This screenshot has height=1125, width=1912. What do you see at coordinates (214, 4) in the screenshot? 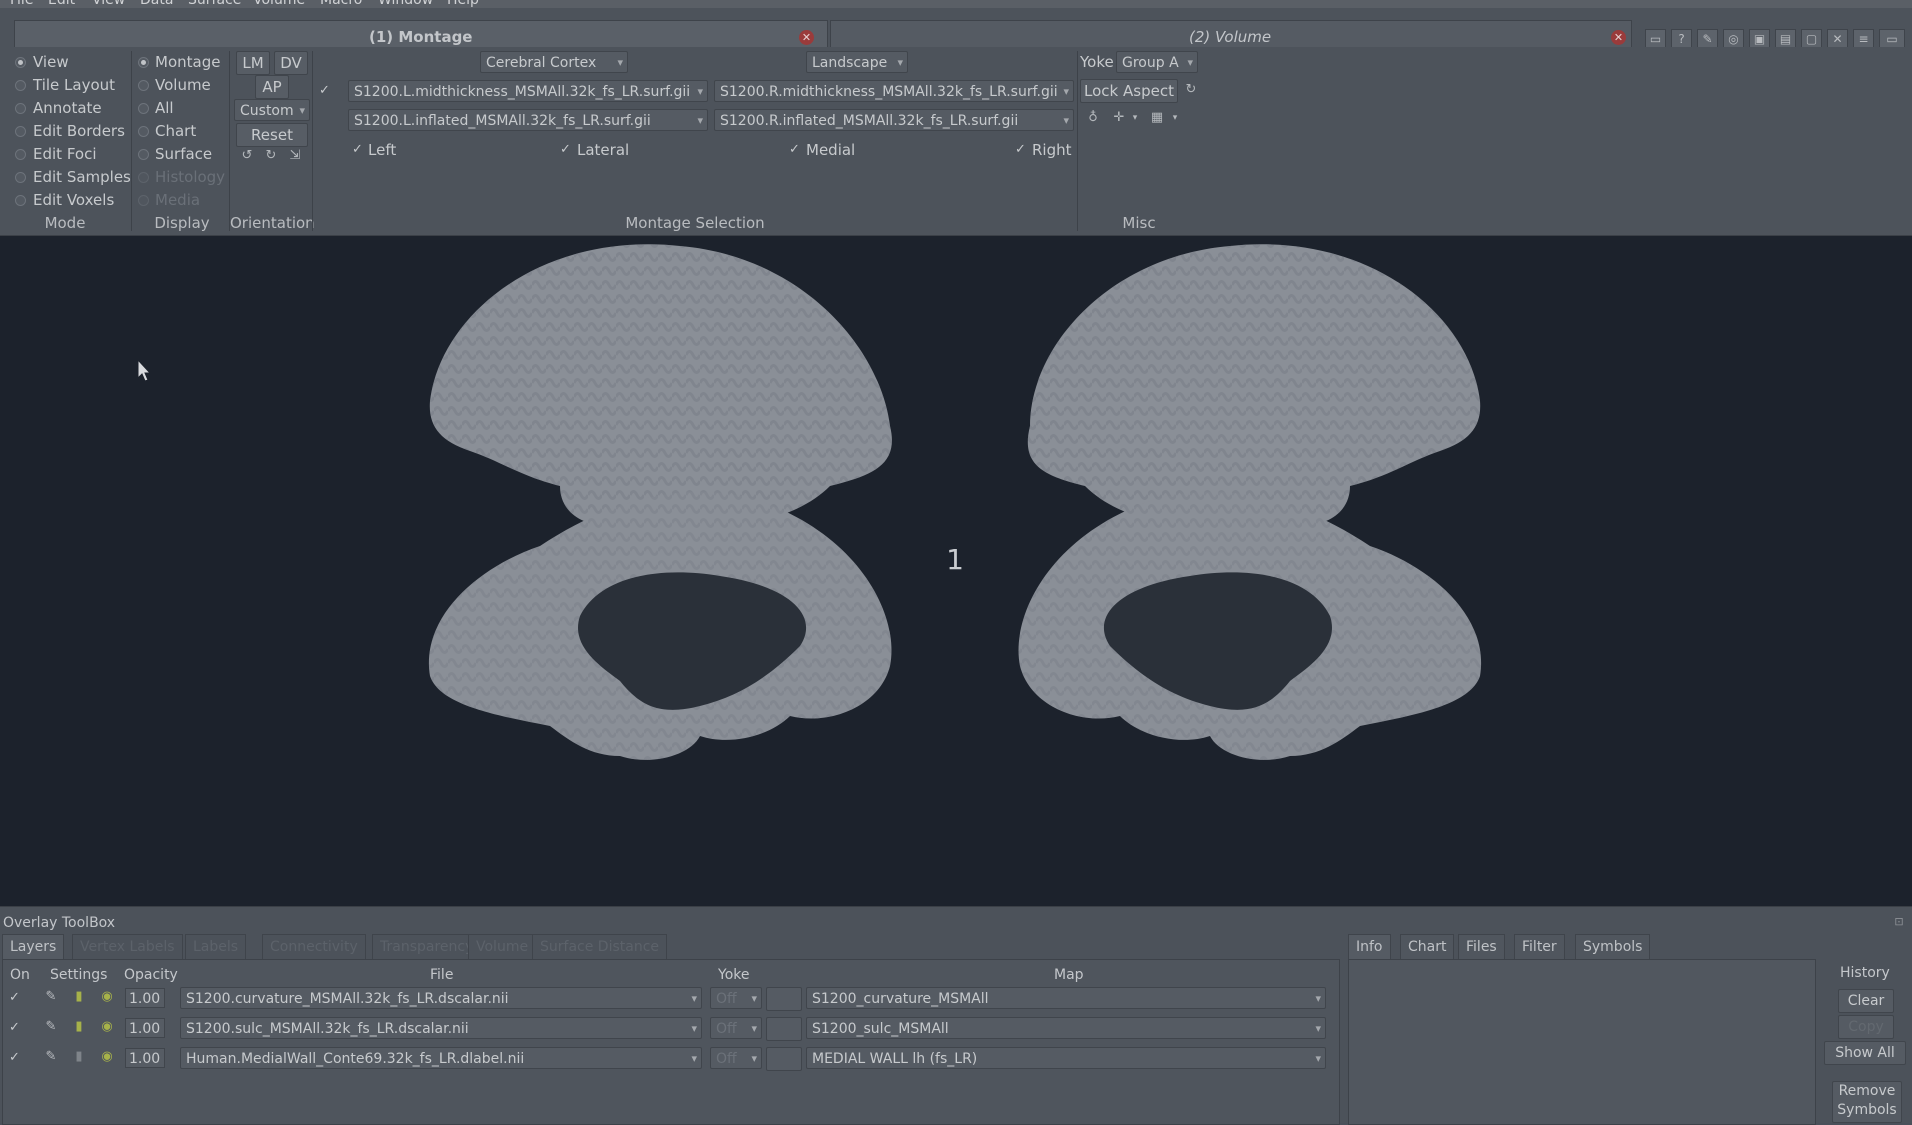
I see `menu-surface: Surface` at bounding box center [214, 4].